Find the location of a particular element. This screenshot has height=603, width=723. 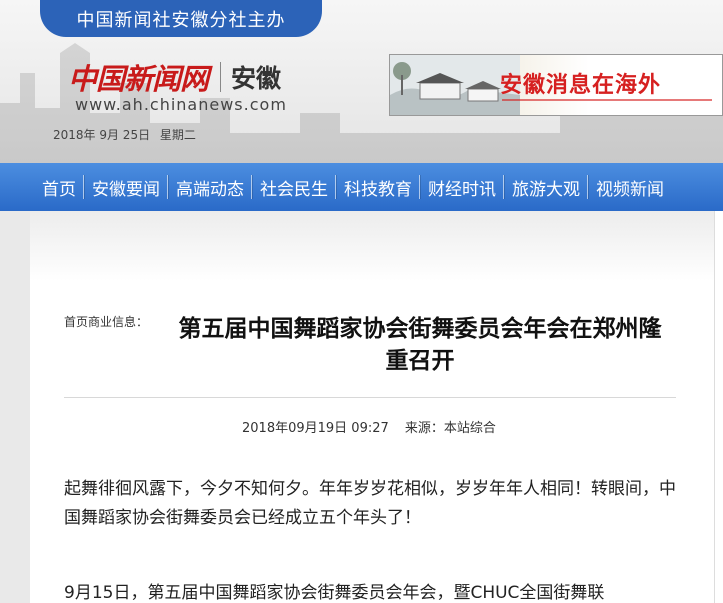

article-source: 来源：本站综合 is located at coordinates (450, 428).